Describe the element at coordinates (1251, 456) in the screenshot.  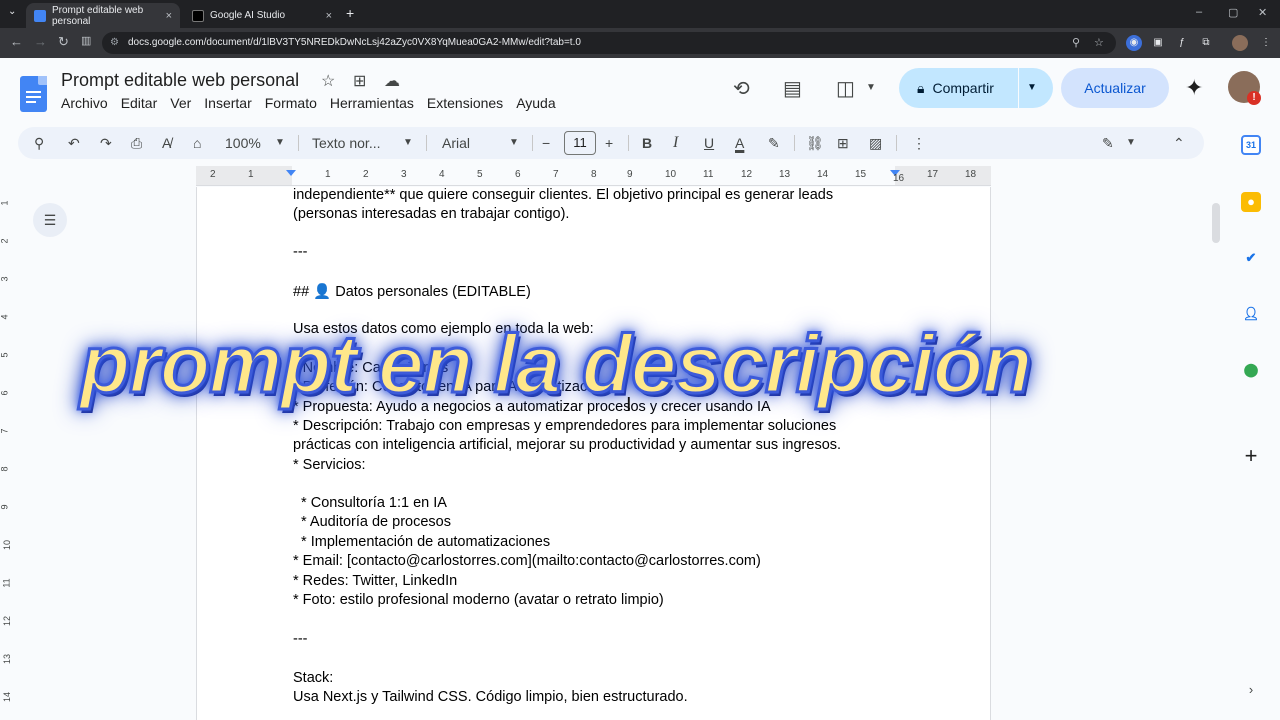
I see `add-addon-button: +` at that location.